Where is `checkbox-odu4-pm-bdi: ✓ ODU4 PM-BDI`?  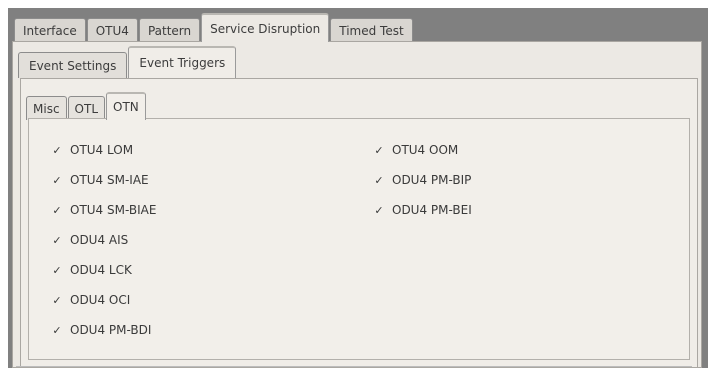
checkbox-odu4-pm-bdi: ✓ ODU4 PM-BDI is located at coordinates (101, 330).